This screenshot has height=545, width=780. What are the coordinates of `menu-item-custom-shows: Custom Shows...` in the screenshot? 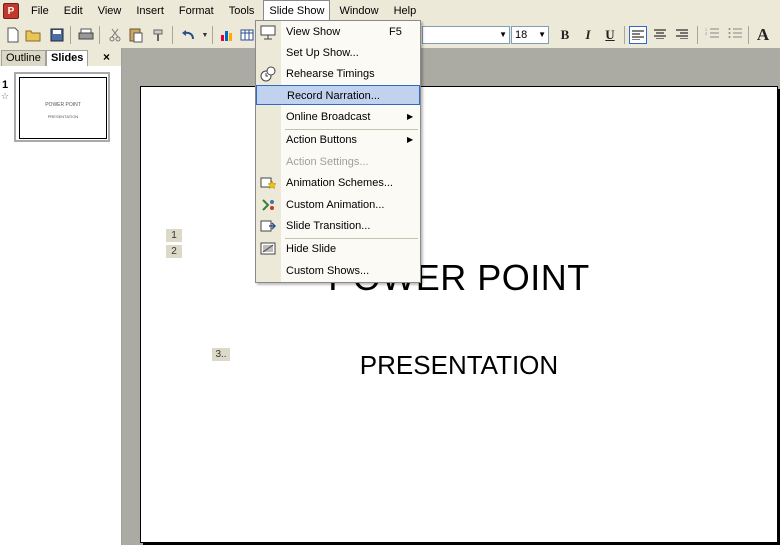 It's located at (338, 271).